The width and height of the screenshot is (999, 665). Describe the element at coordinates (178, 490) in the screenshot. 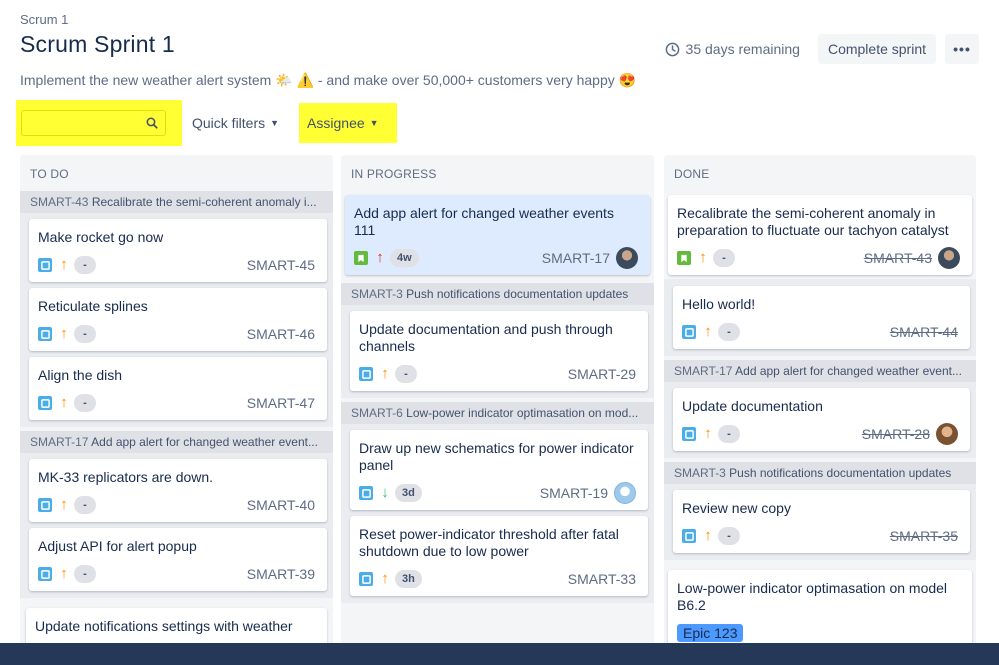

I see `issue-card: MK-33 replicators are down. ↑ - SMART-40` at that location.